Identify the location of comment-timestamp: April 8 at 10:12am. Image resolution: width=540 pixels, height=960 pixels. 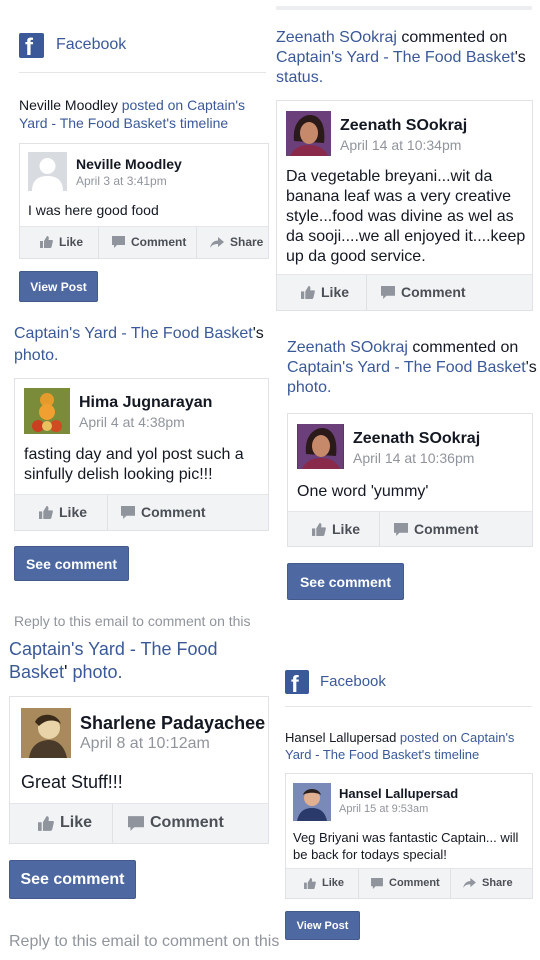
(145, 744).